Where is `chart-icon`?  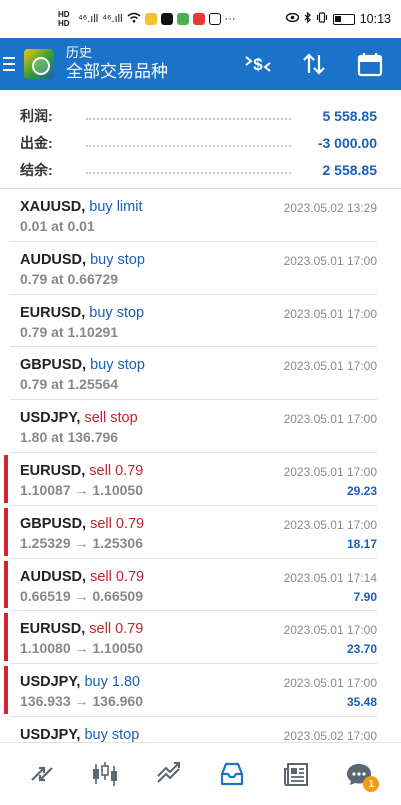 chart-icon is located at coordinates (105, 774).